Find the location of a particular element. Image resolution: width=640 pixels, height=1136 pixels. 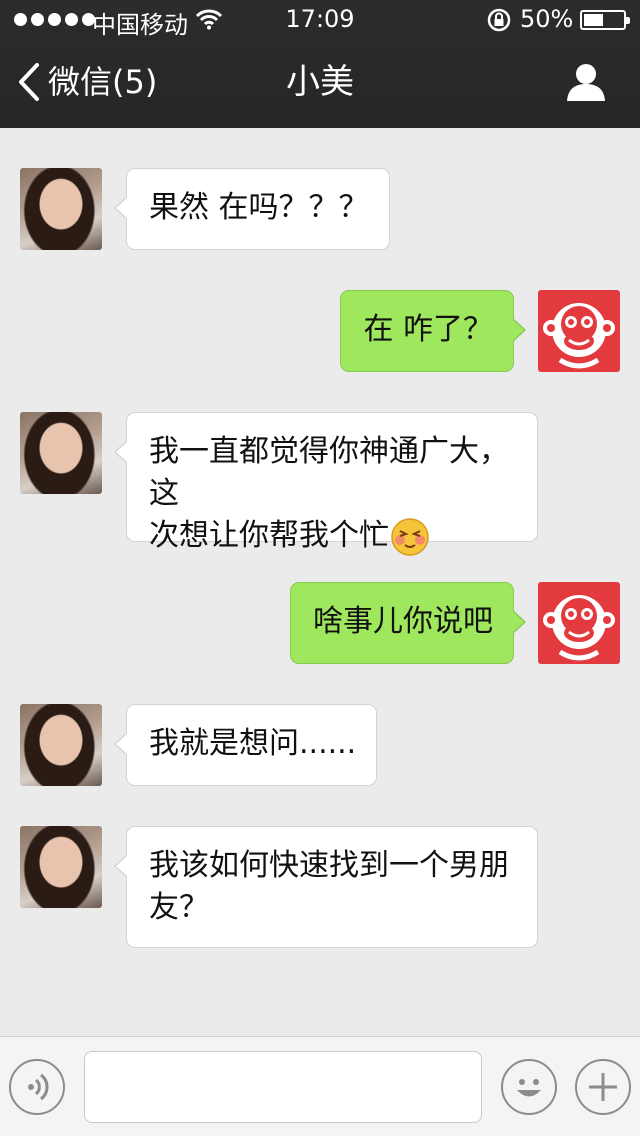

message-text-line: 我该如何快速找到一个男朋 is located at coordinates (329, 865).